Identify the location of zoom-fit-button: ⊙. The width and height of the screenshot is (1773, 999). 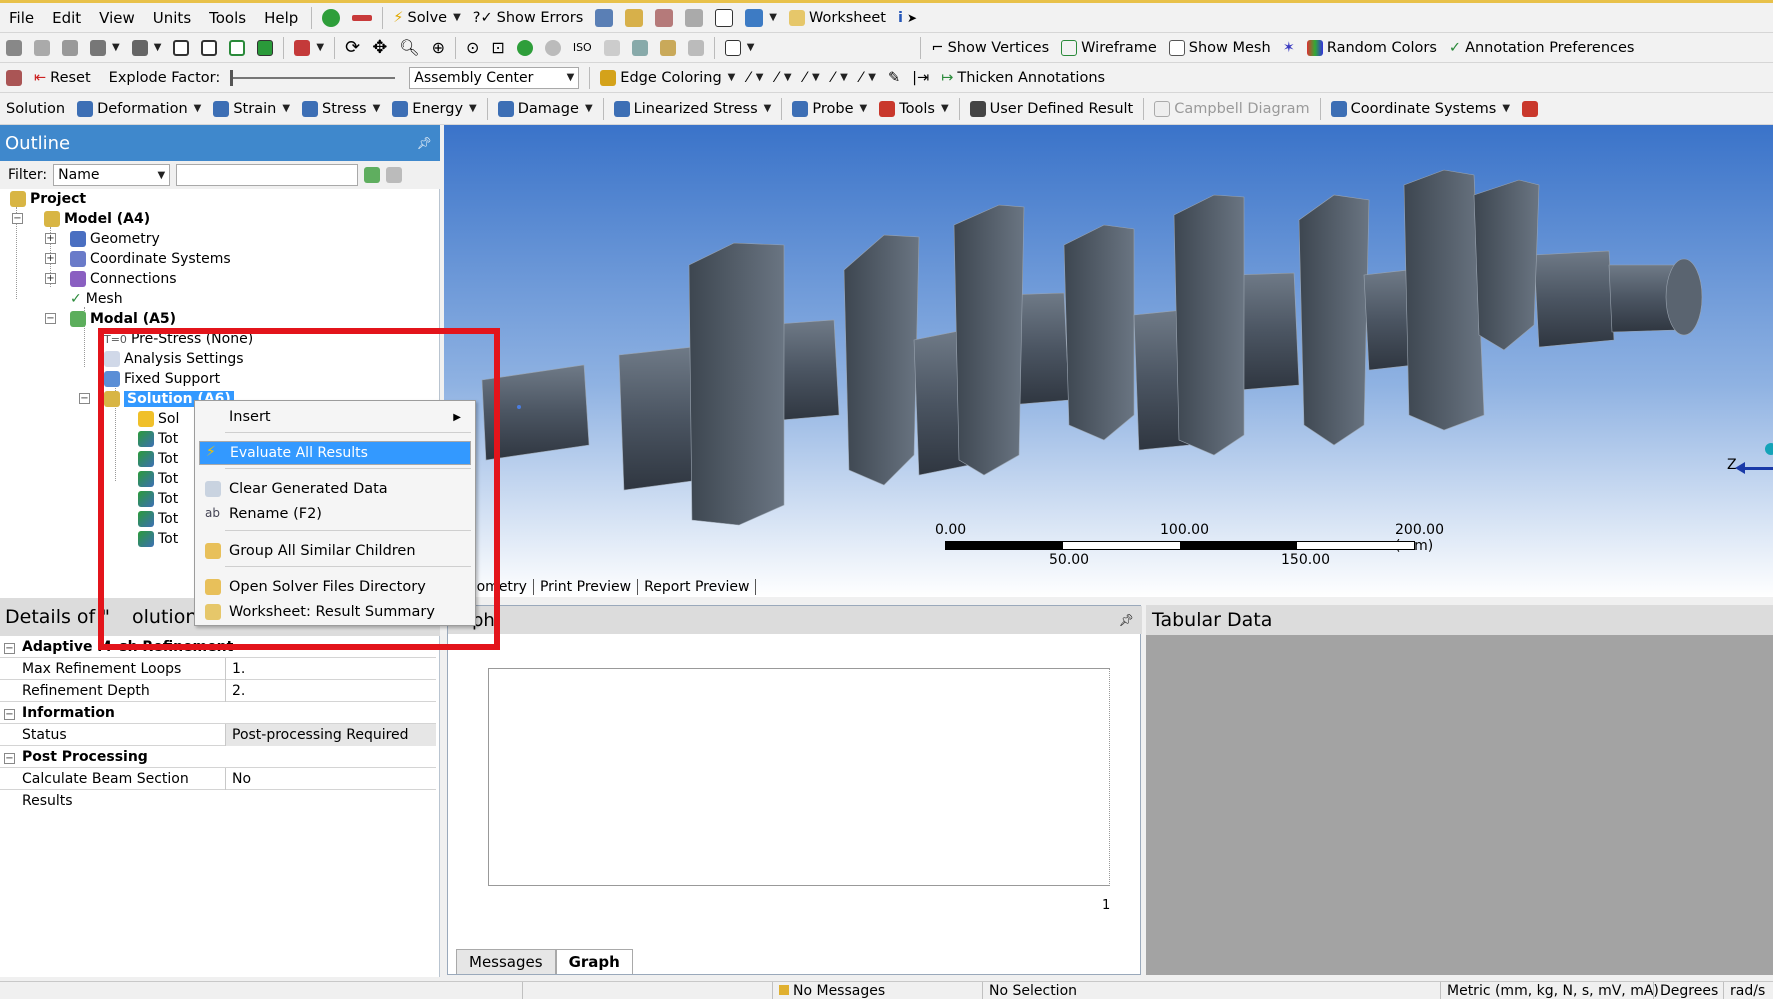
(472, 48).